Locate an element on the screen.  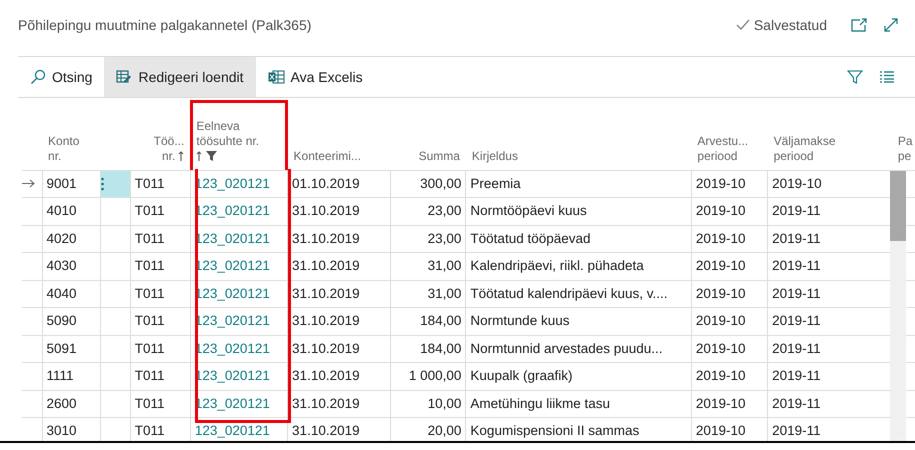
table-cell: Kalendripäevi, riikl. pühadeta is located at coordinates (557, 266).